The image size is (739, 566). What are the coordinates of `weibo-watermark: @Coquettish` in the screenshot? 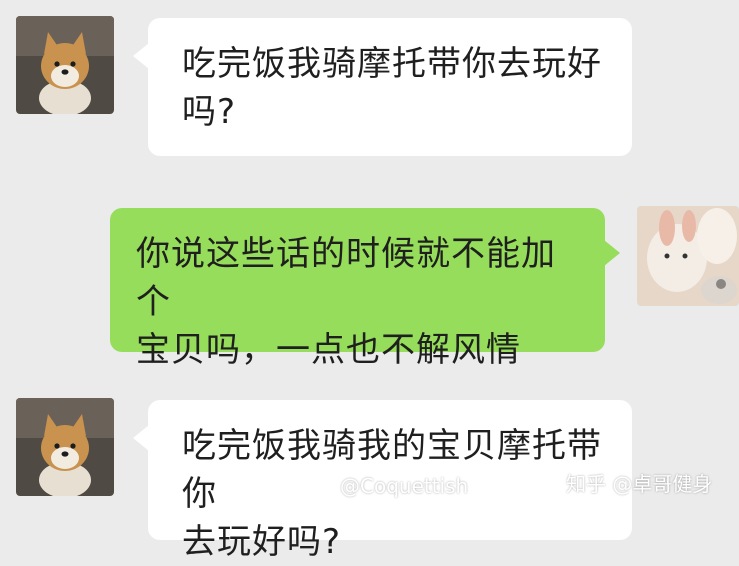 It's located at (404, 486).